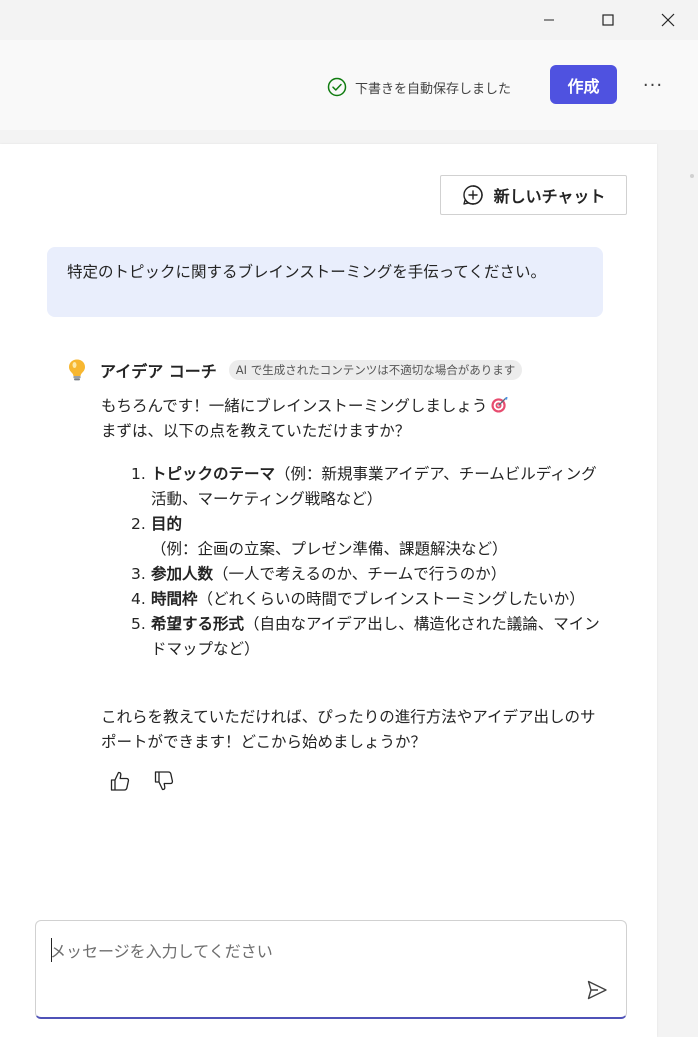  Describe the element at coordinates (77, 370) in the screenshot. I see `lightbulb-icon` at that location.